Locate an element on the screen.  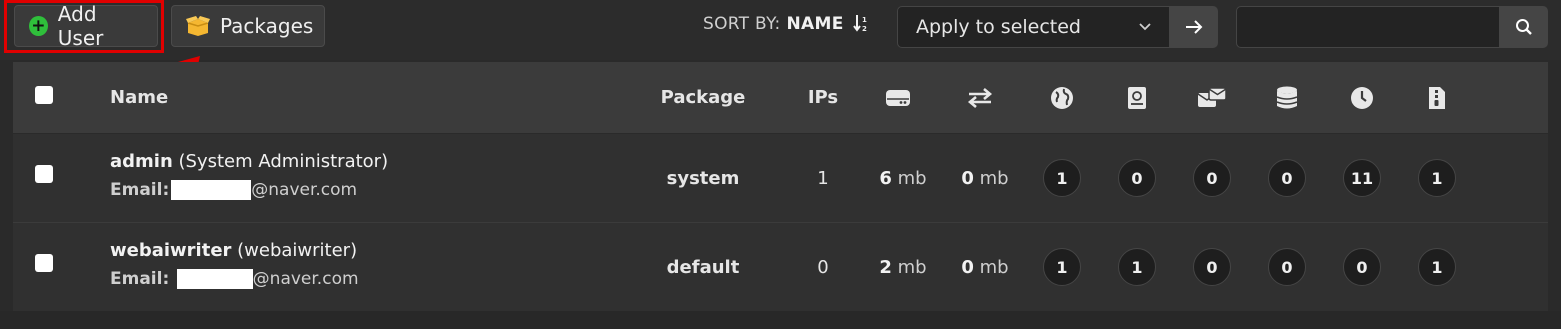
package-link: default is located at coordinates (703, 267).